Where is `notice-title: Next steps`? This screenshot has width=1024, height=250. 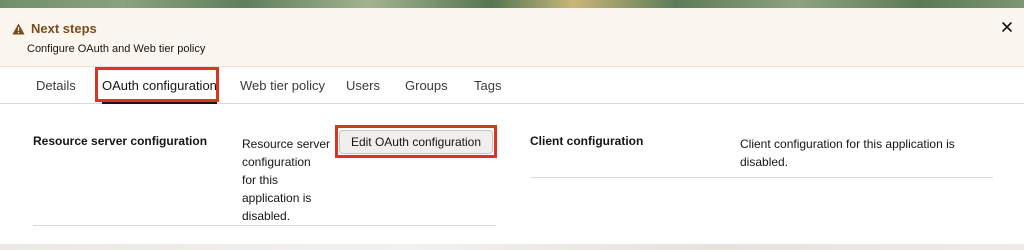 notice-title: Next steps is located at coordinates (54, 28).